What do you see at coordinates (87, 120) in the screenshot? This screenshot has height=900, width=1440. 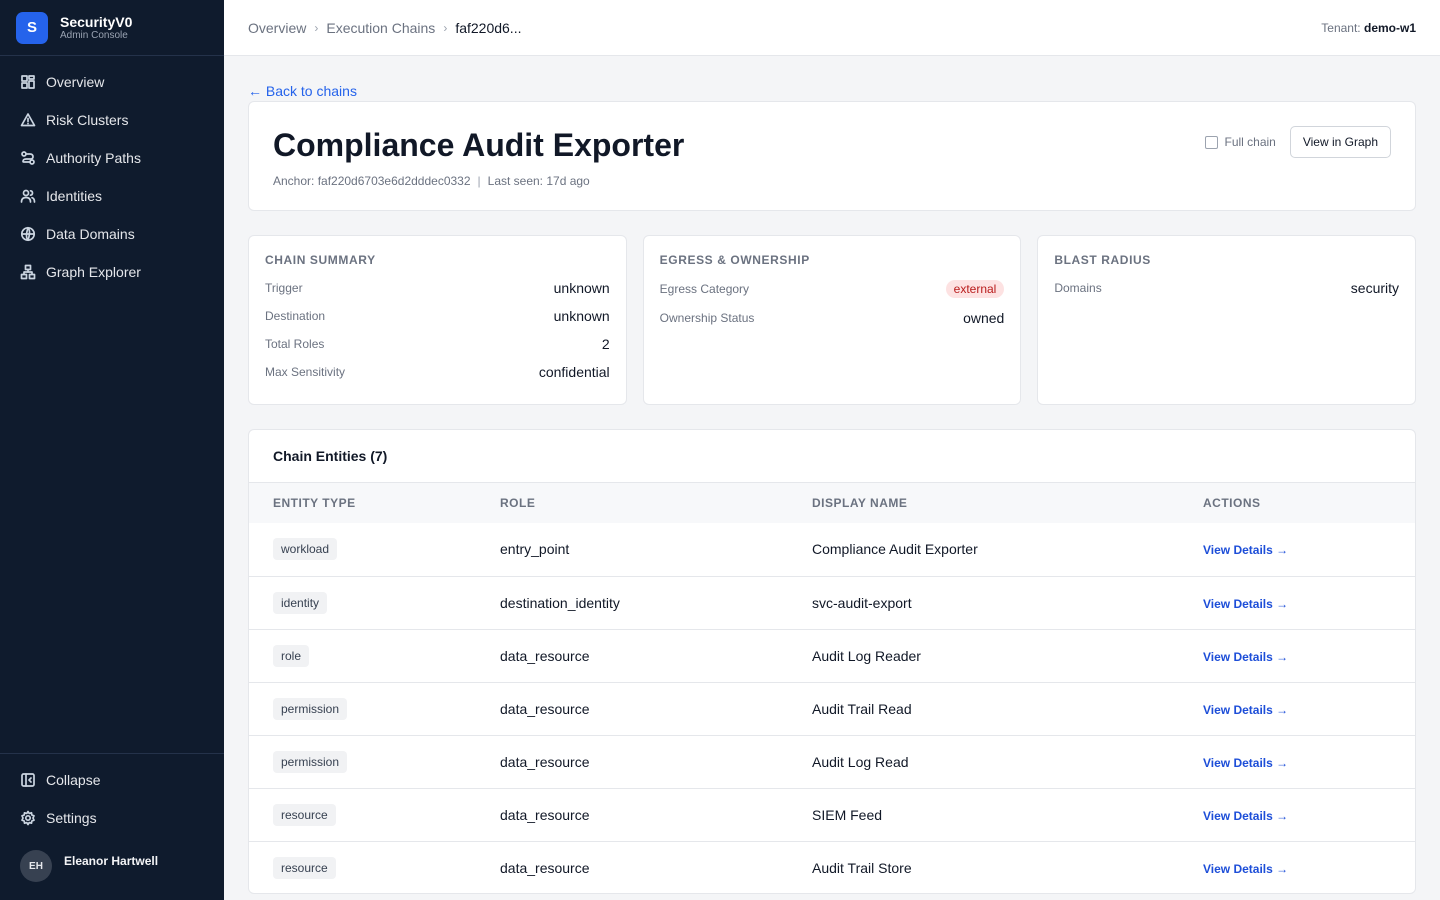 I see `sidebar-item-label: Risk Clusters` at bounding box center [87, 120].